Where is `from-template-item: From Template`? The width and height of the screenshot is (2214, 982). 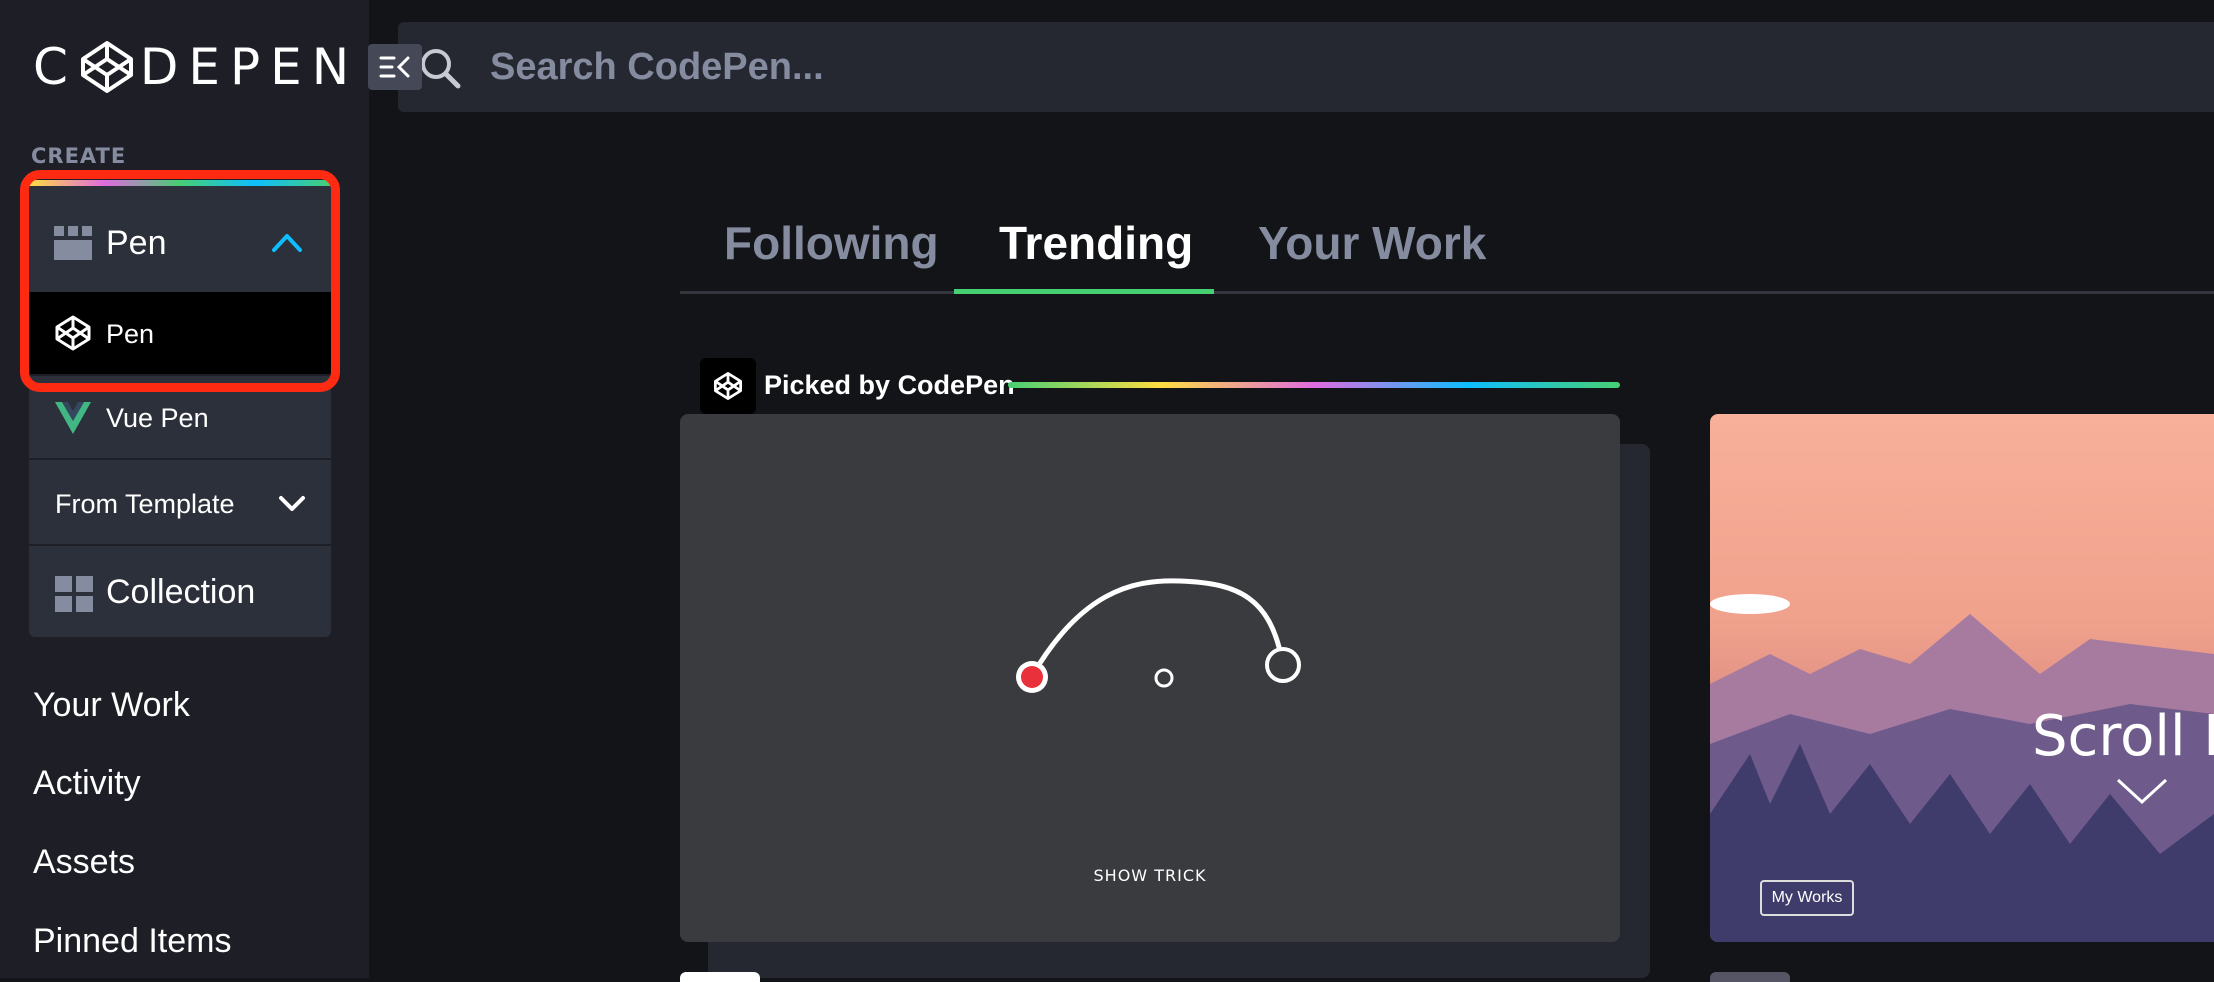
from-template-item: From Template is located at coordinates (180, 501).